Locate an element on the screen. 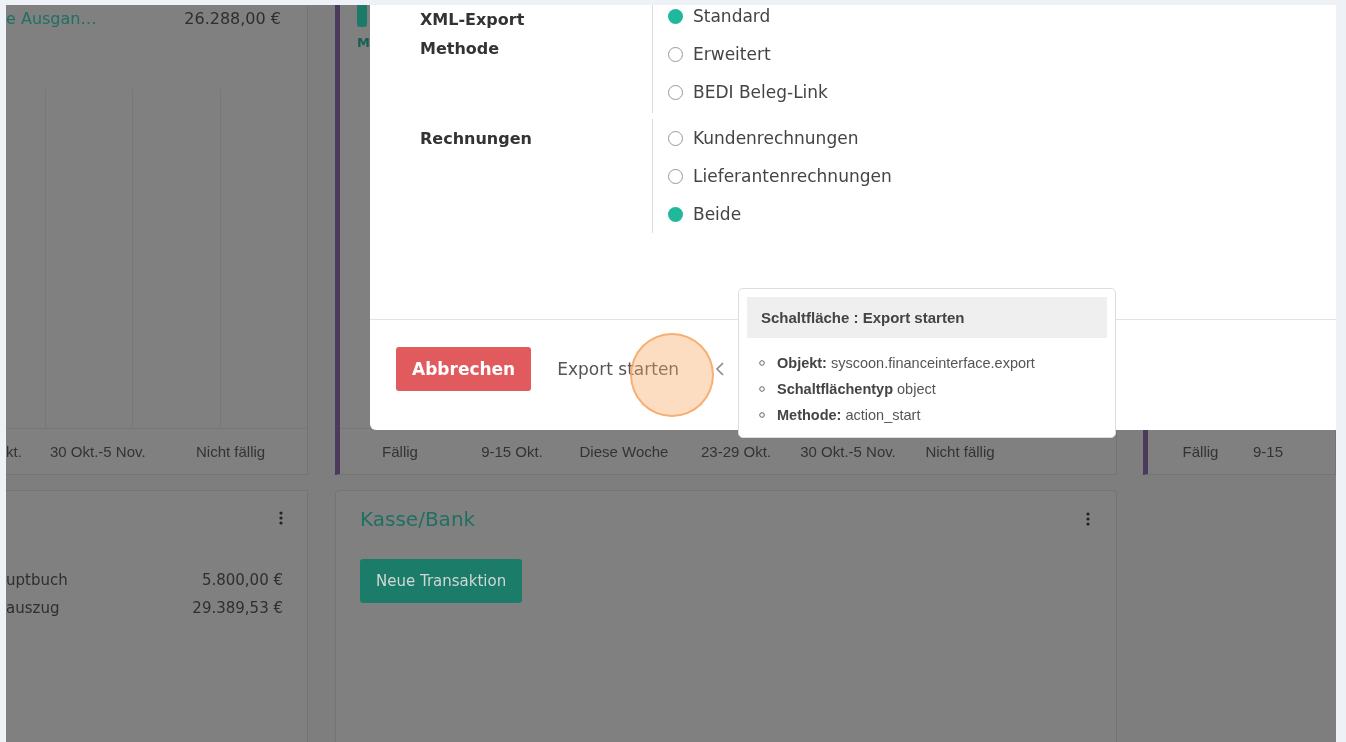 The image size is (1346, 742). radio-label: Standard is located at coordinates (732, 16).